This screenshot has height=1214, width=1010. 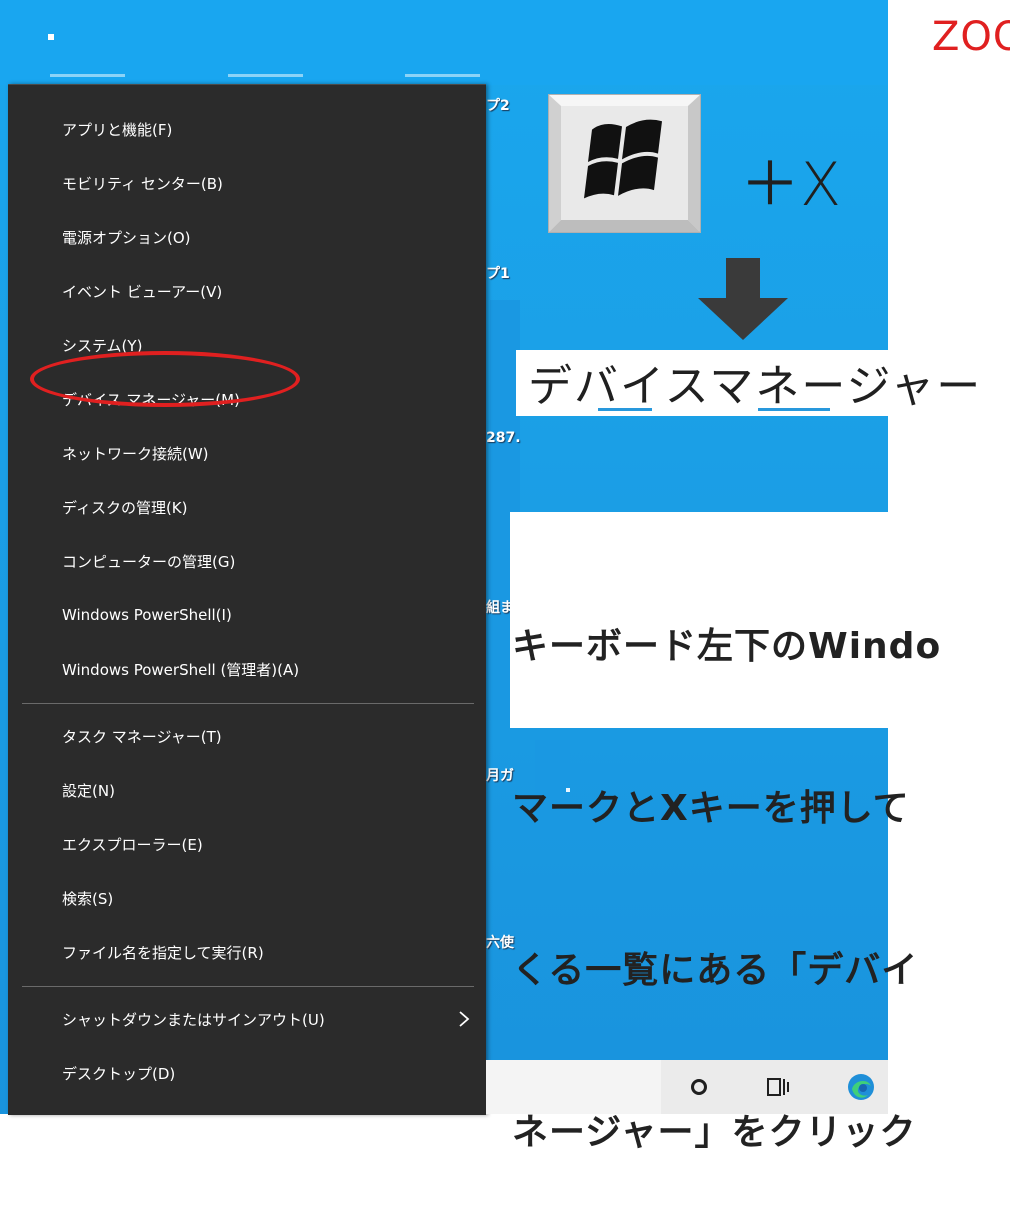 I want to click on zoom-label: ZOO, so click(x=971, y=37).